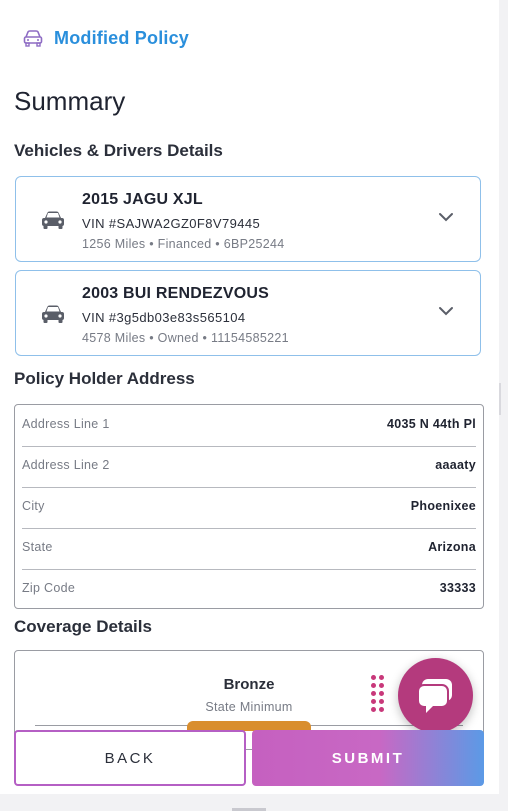  I want to click on vehicle-title: 2015 JAGU XJL, so click(142, 199).